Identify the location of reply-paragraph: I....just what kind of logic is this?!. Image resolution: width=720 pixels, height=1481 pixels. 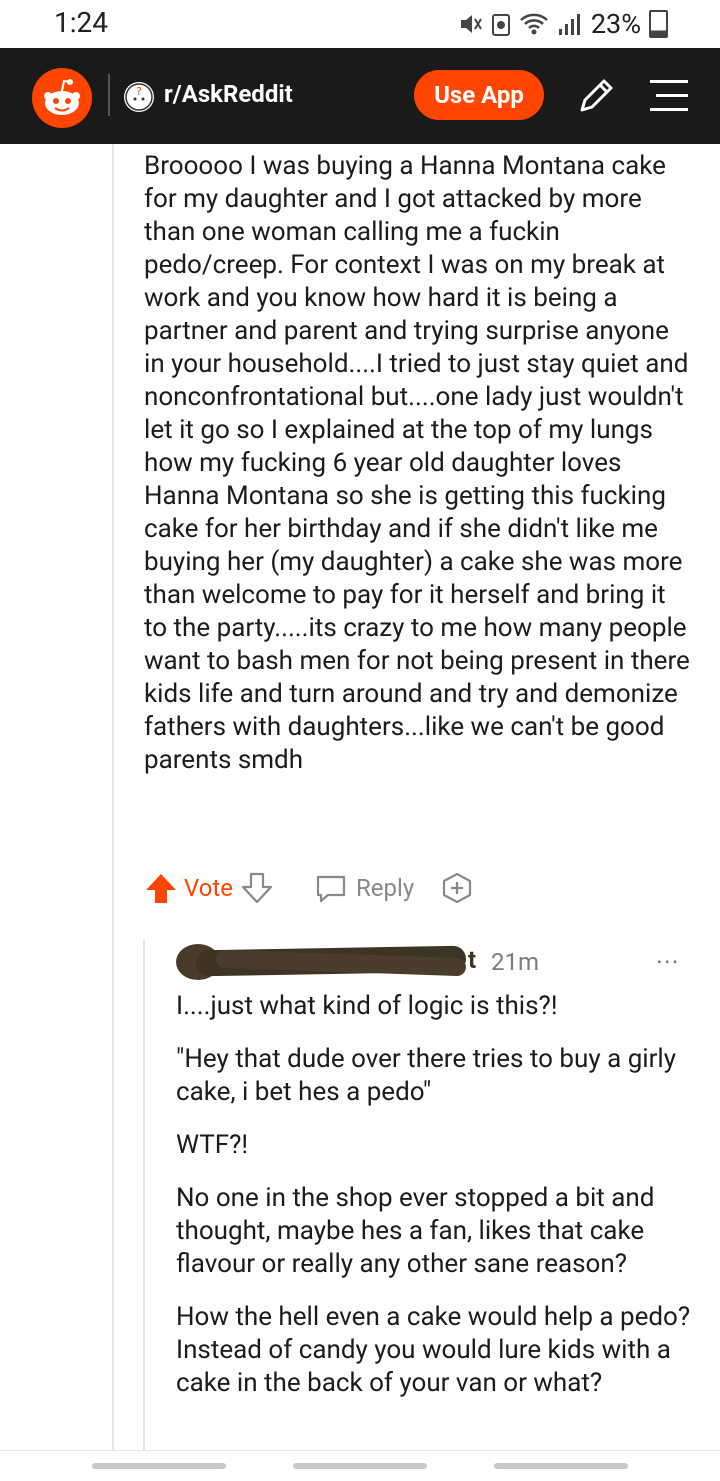
(367, 1006).